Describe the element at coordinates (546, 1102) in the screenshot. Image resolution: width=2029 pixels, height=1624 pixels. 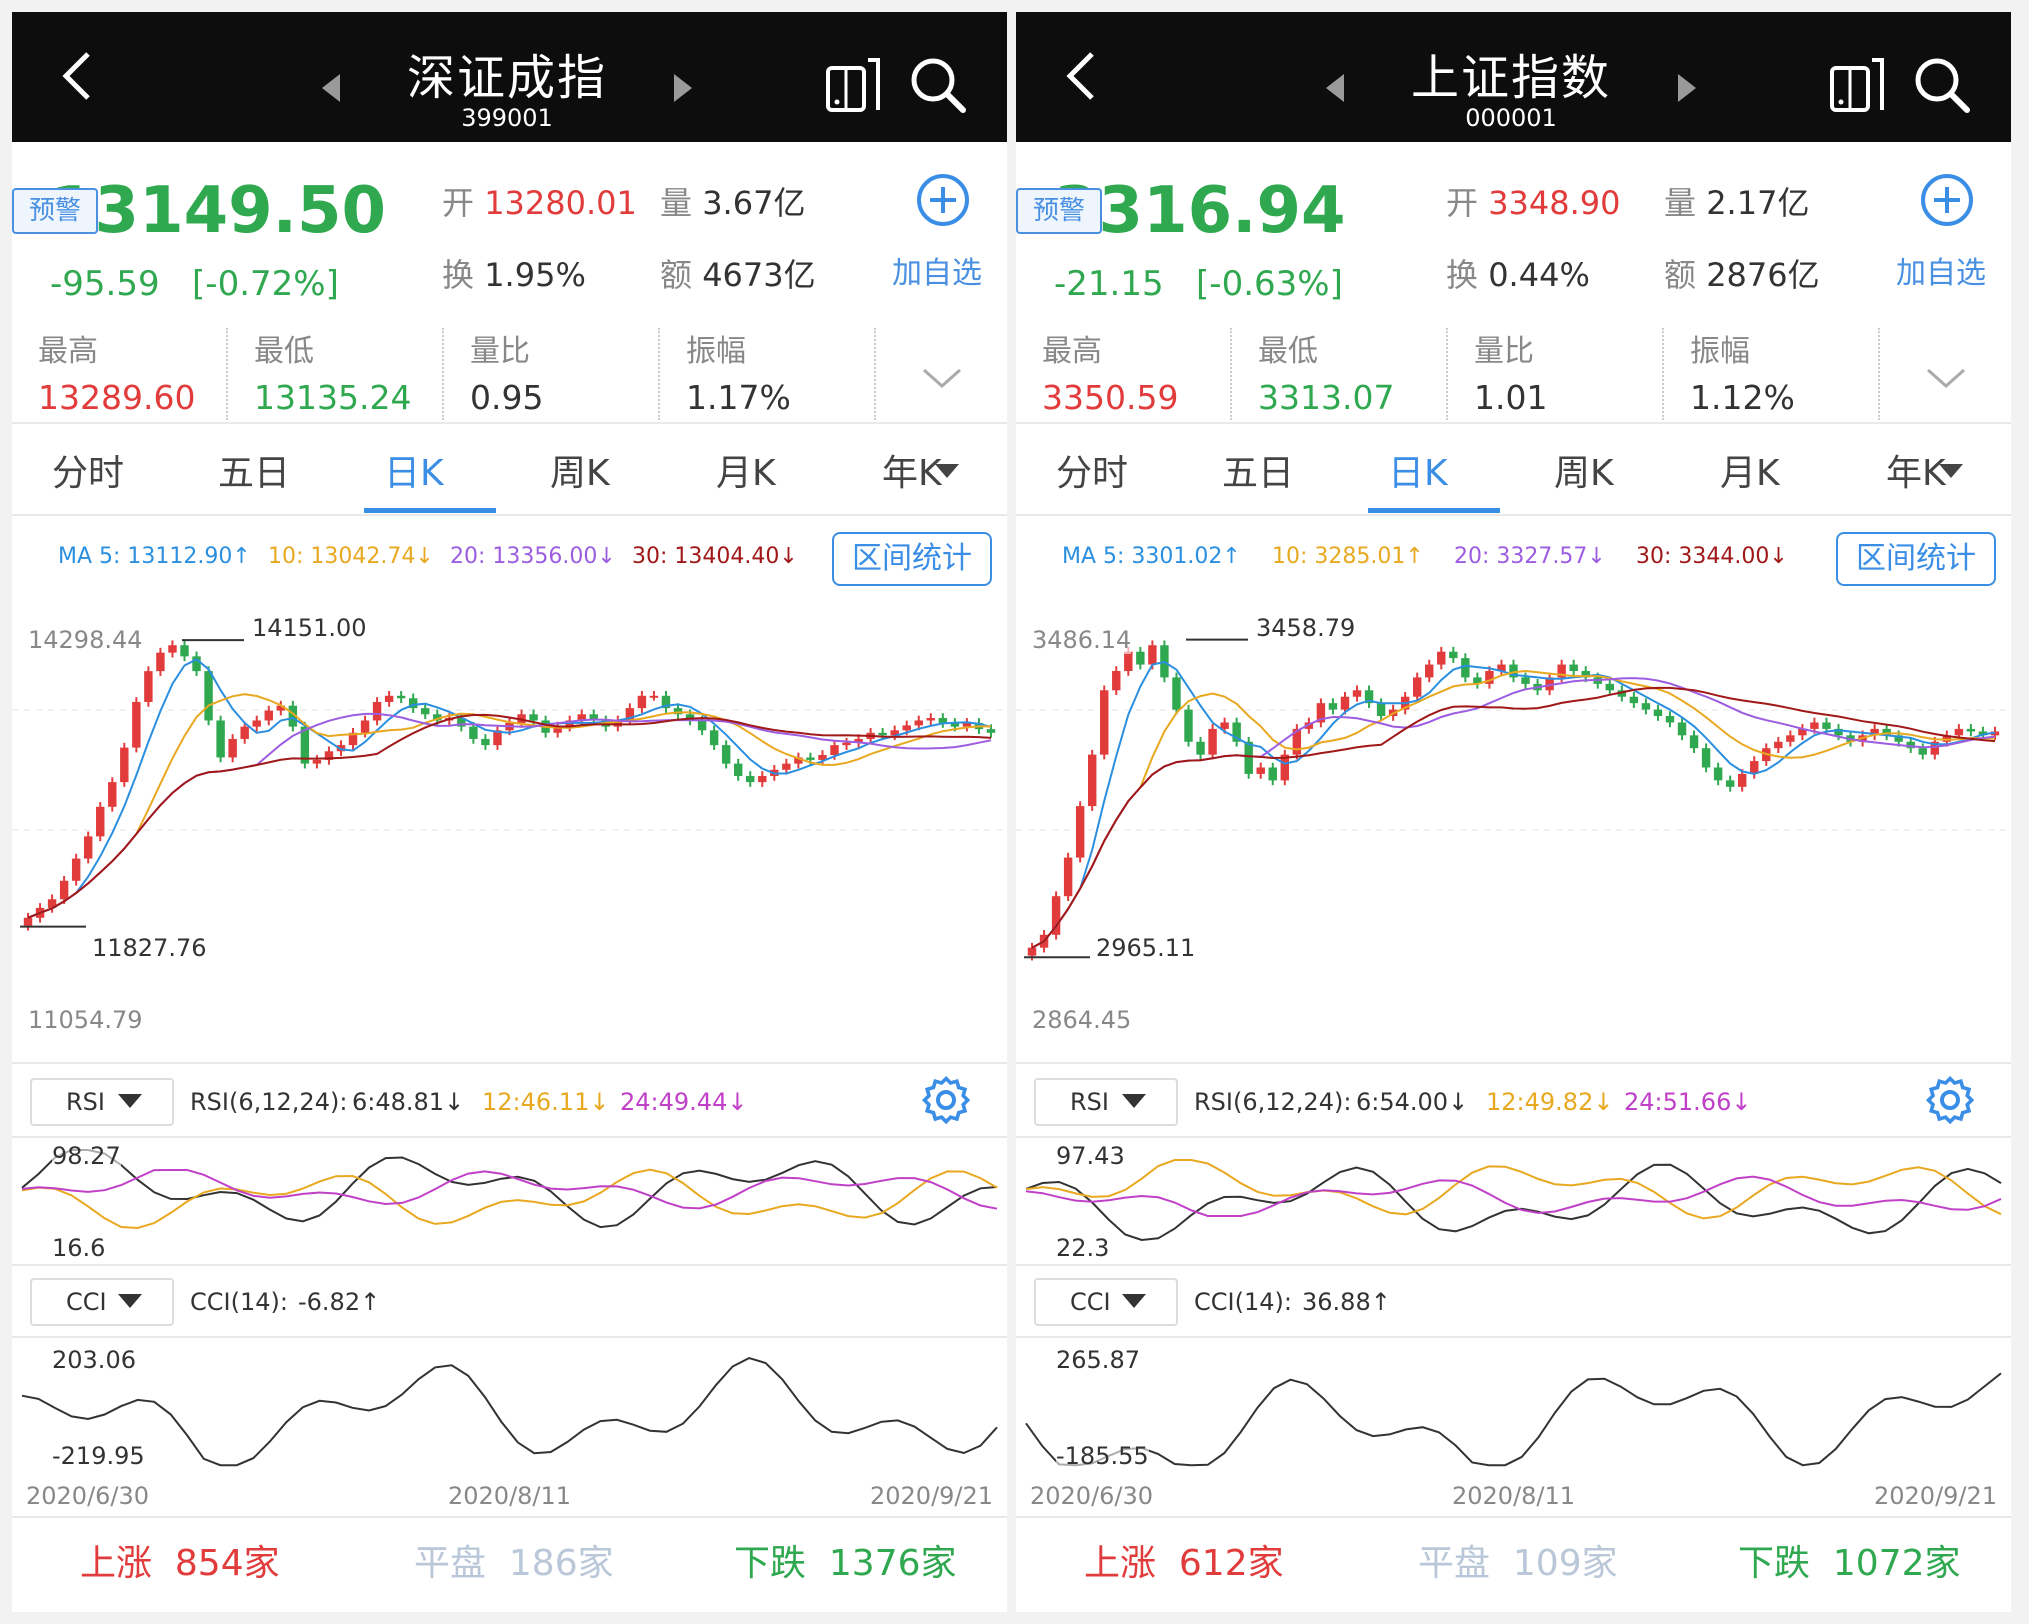
I see `rsi12-value: 12:46.11↓` at that location.